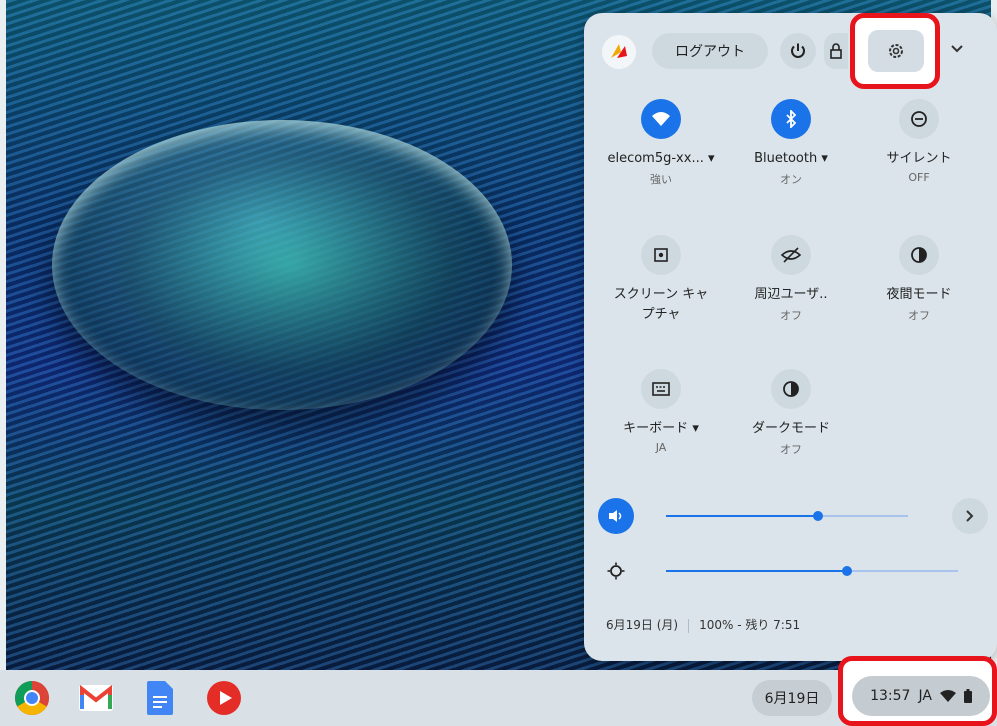  I want to click on brightness-icon, so click(616, 571).